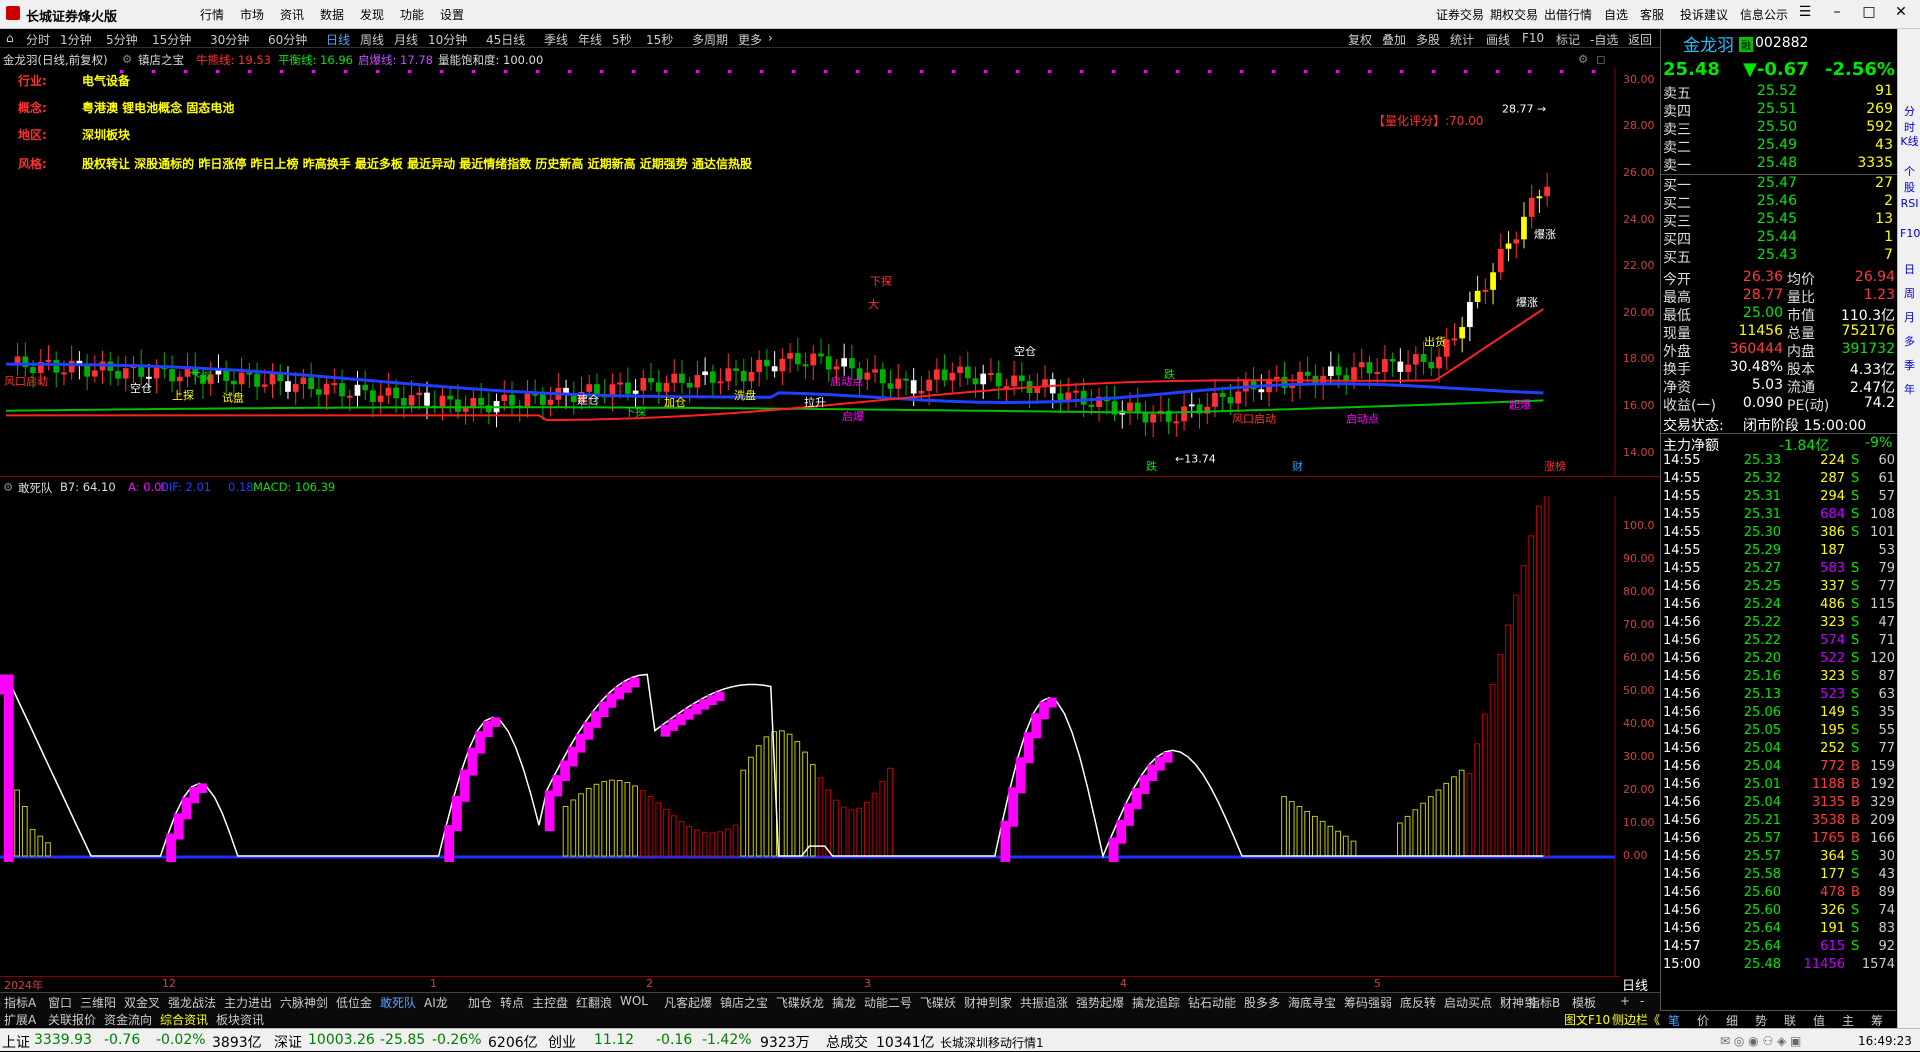 This screenshot has width=1920, height=1052. I want to click on period-6: 日线, so click(338, 39).